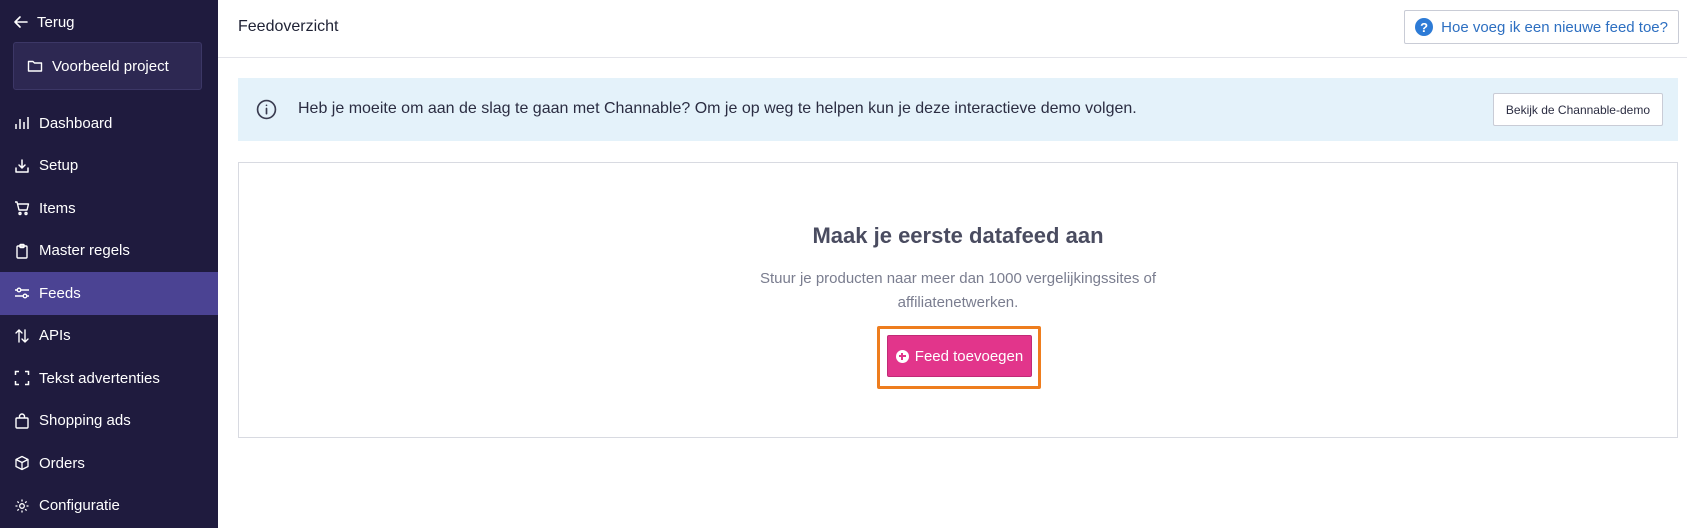 The width and height of the screenshot is (1687, 528). Describe the element at coordinates (902, 356) in the screenshot. I see `plus-circle-icon` at that location.